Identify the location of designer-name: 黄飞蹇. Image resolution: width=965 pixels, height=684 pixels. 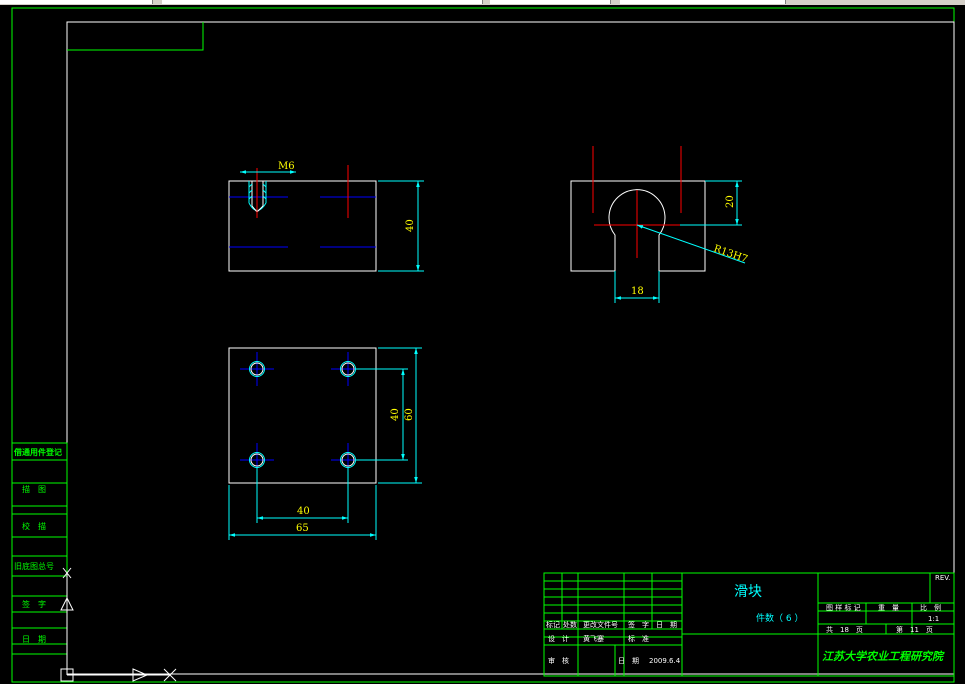
(593, 638).